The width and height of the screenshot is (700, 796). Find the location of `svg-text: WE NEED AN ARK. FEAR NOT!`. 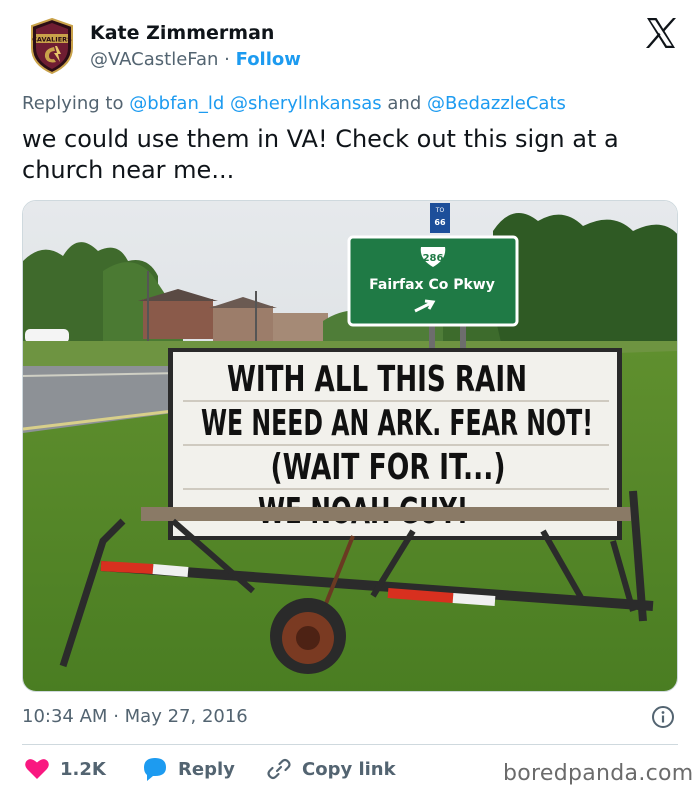

svg-text: WE NEED AN ARK. FEAR NOT! is located at coordinates (397, 423).